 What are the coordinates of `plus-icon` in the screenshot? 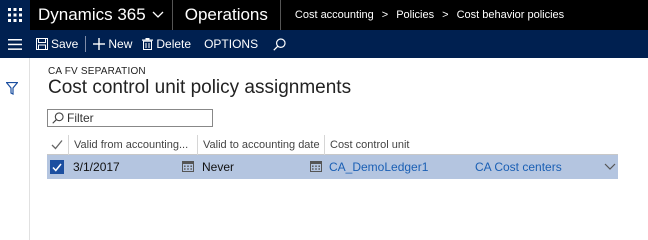 It's located at (99, 44).